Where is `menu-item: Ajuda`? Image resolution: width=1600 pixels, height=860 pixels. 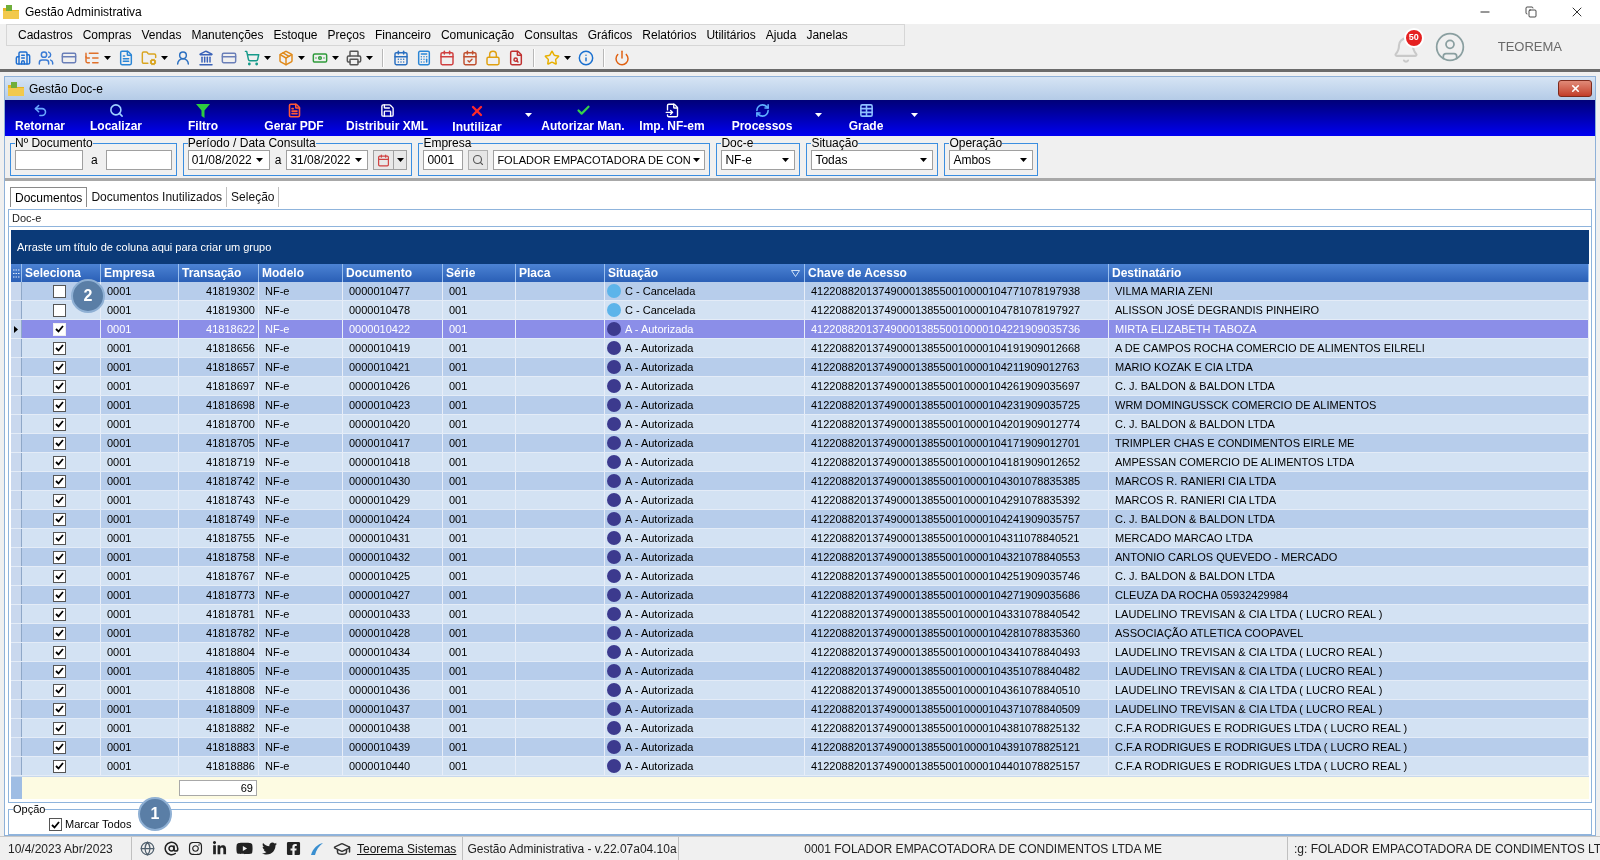
menu-item: Ajuda is located at coordinates (781, 35).